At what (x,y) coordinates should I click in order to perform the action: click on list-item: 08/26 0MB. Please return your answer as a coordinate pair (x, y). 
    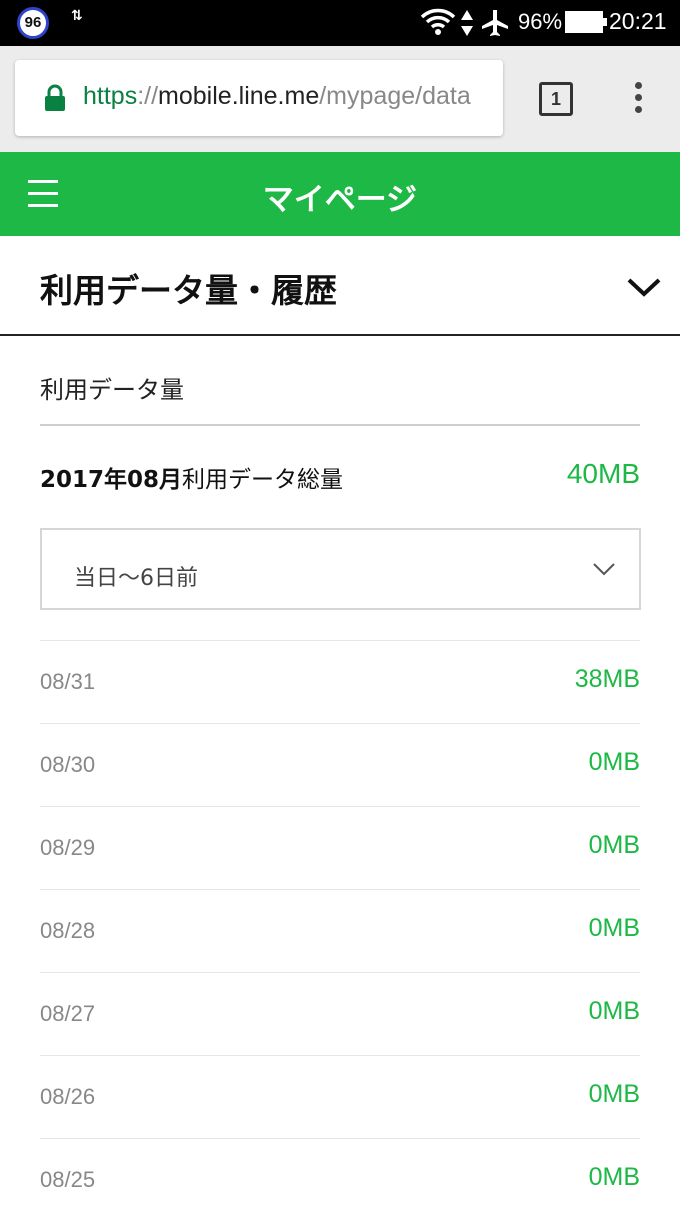
    Looking at the image, I should click on (340, 1096).